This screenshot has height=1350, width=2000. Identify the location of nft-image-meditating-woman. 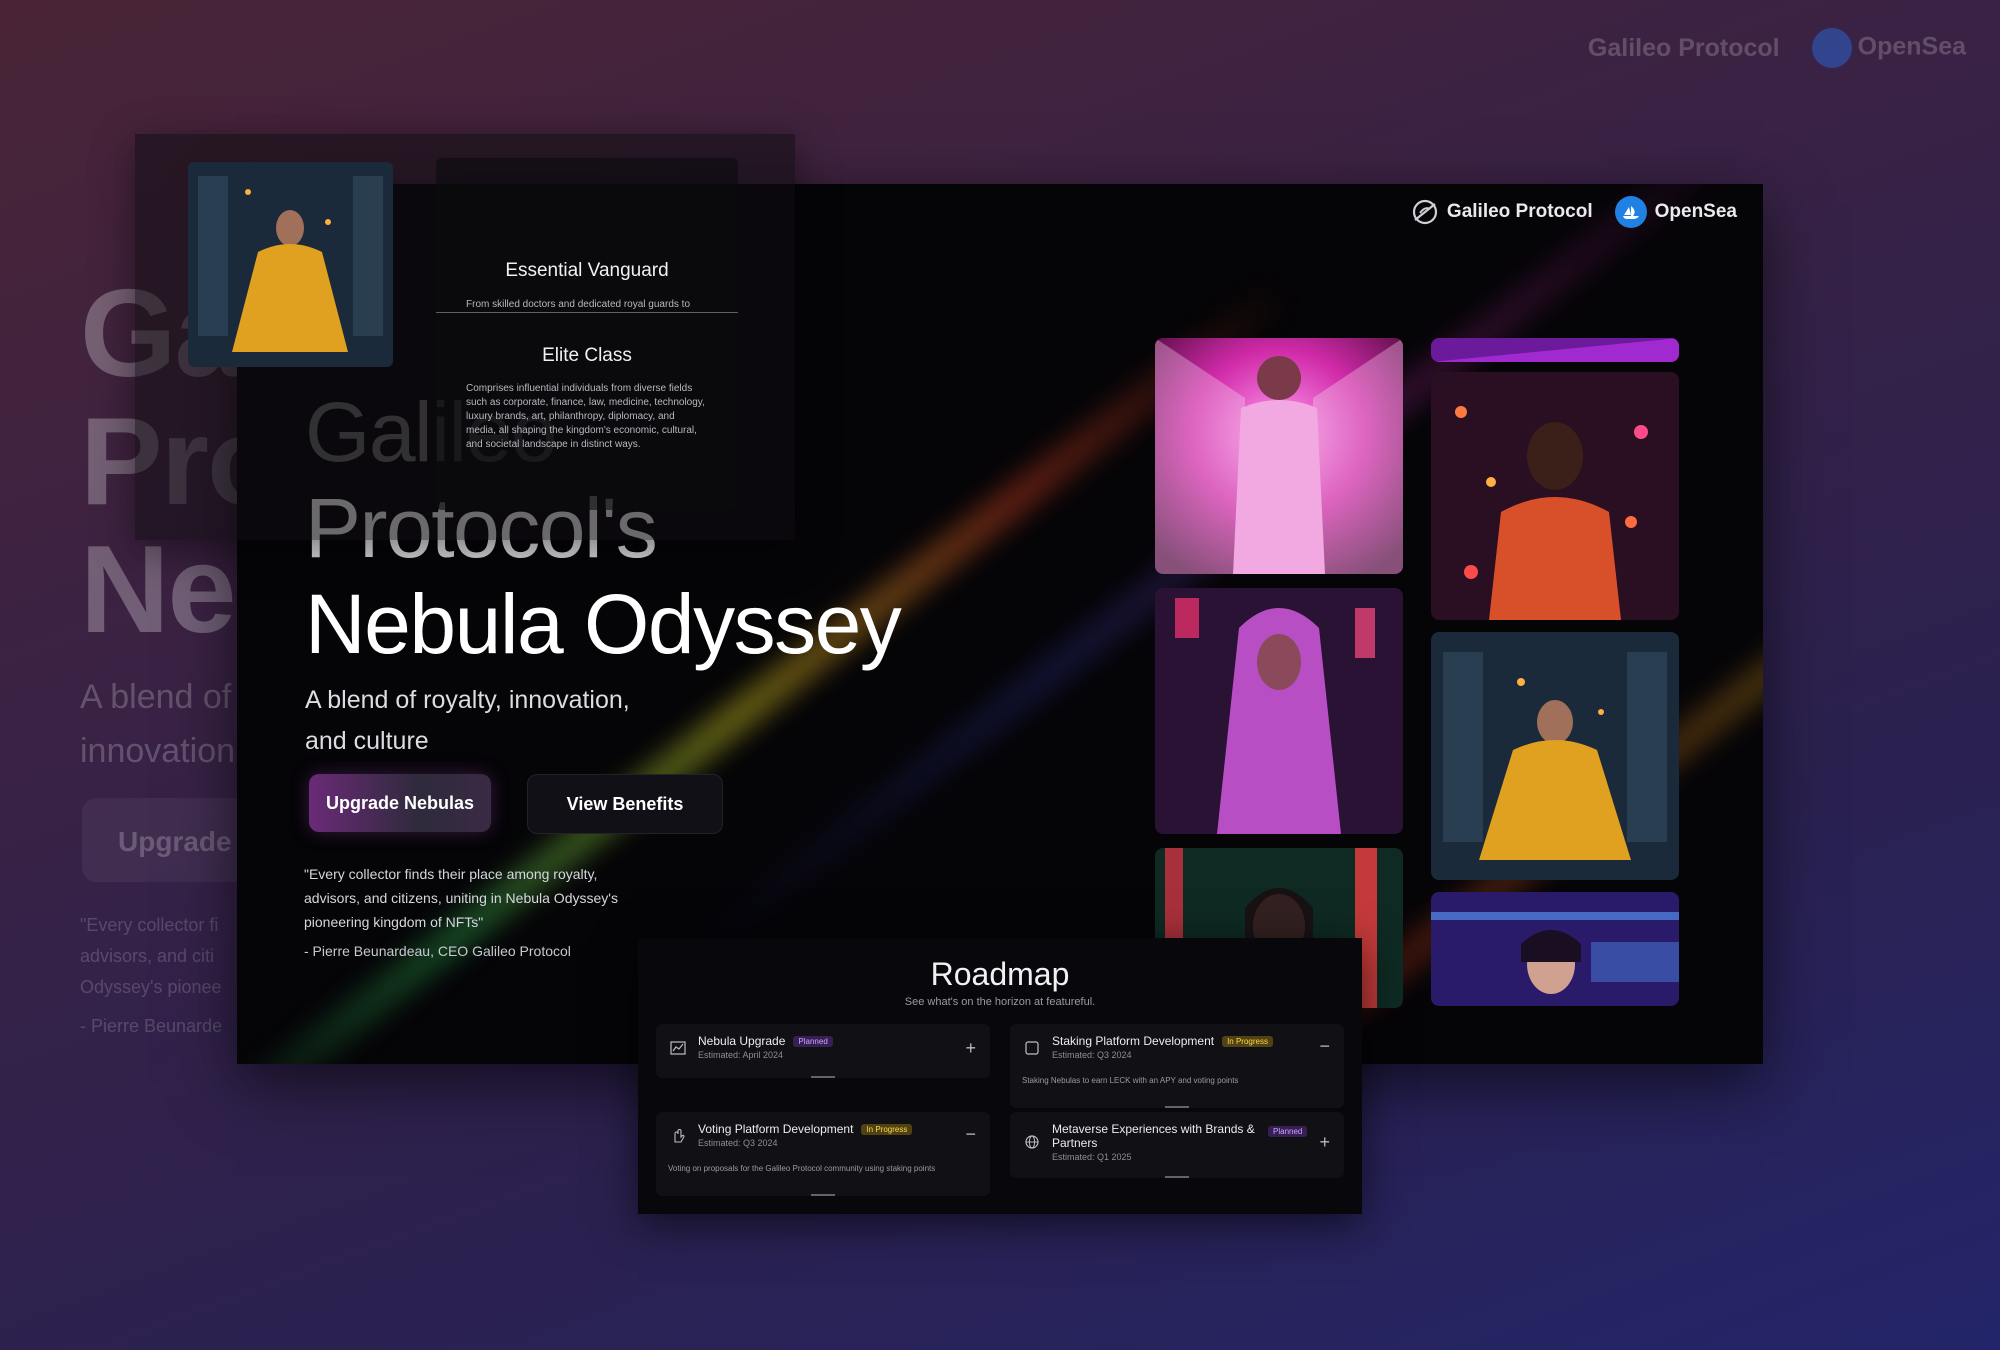
(1555, 756).